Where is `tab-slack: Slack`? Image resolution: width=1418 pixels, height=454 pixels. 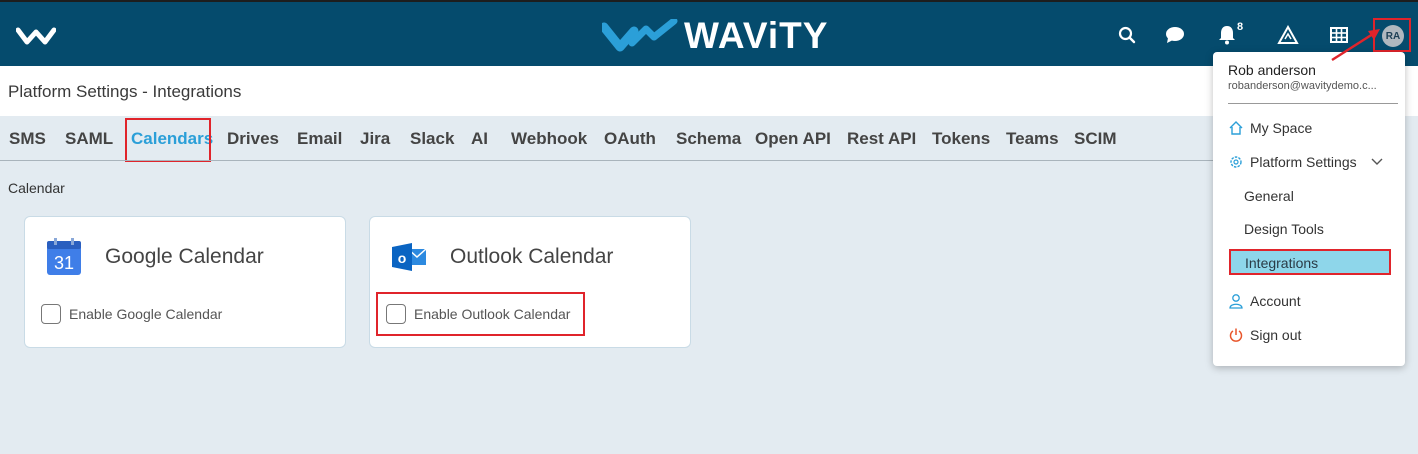
tab-slack: Slack is located at coordinates (432, 139).